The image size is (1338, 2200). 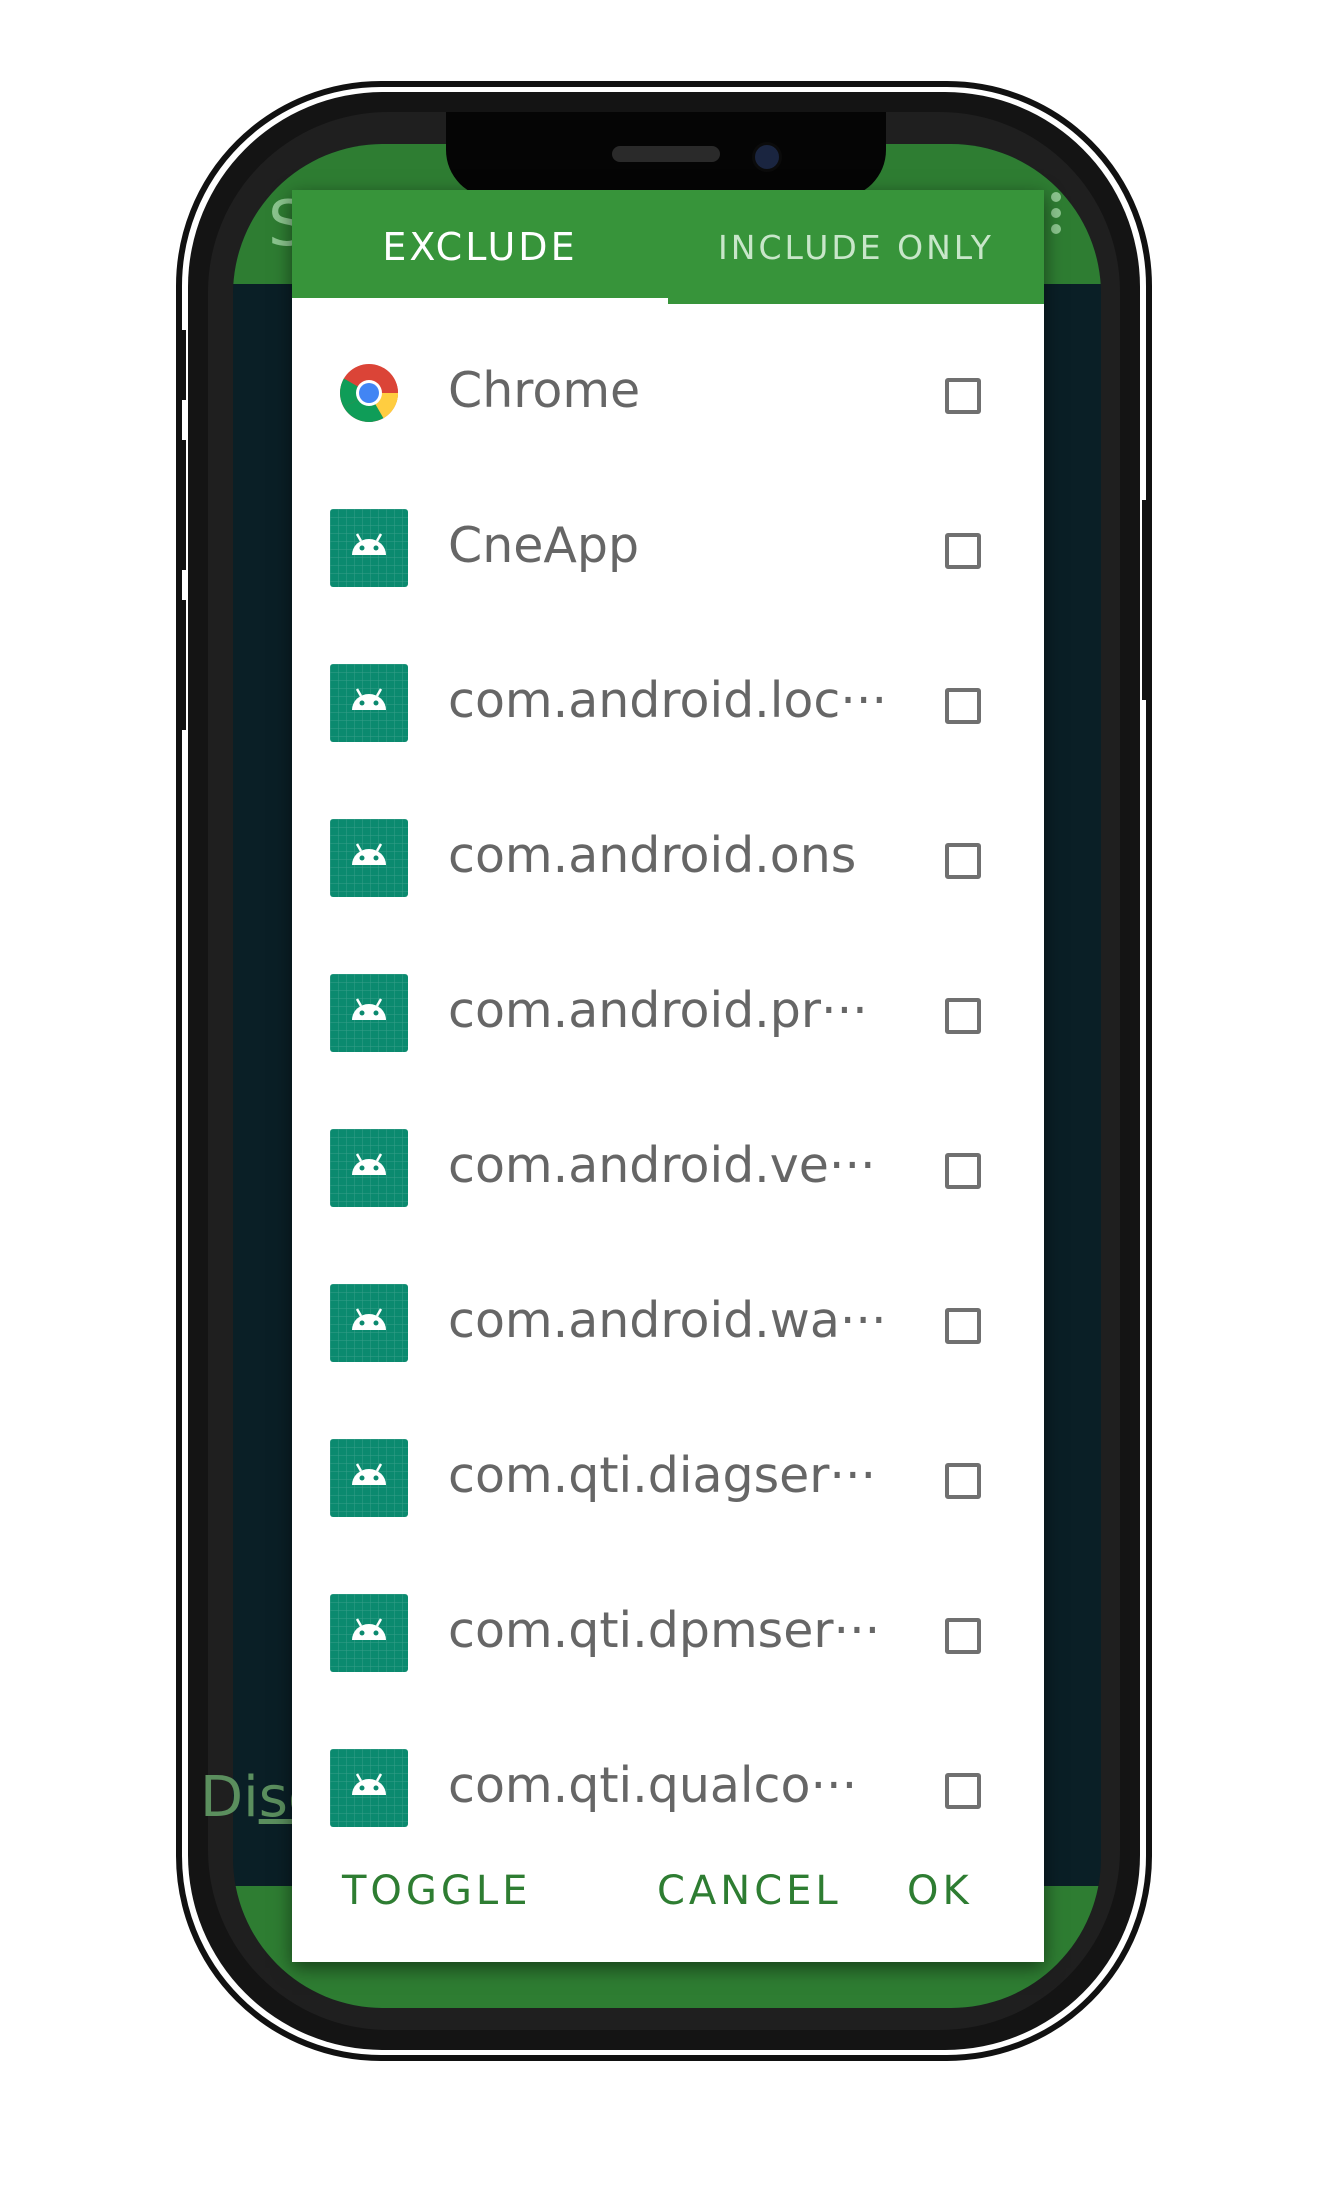 I want to click on app-label: com.android.loc···, so click(x=668, y=700).